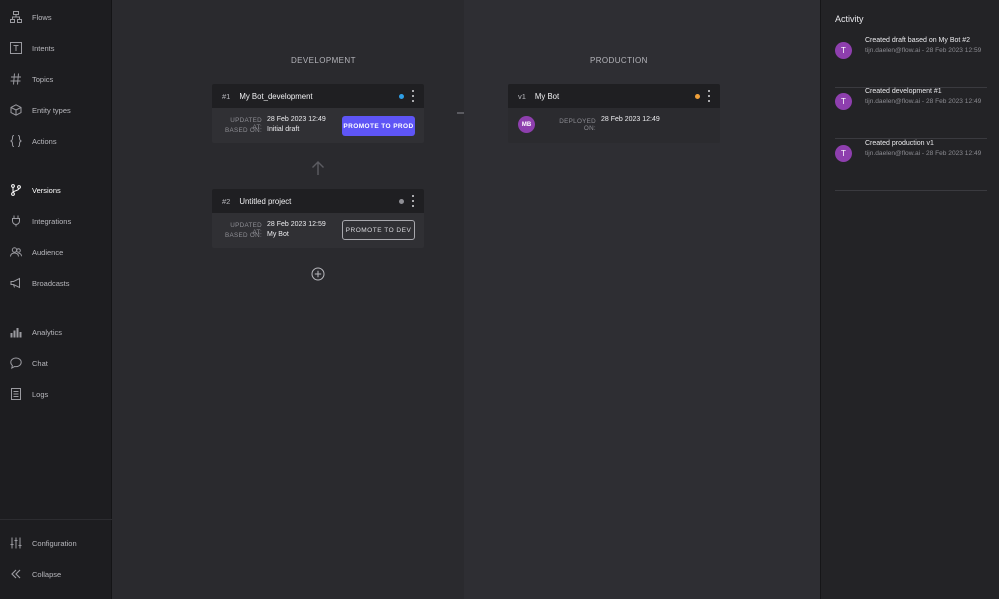 The image size is (999, 599). Describe the element at coordinates (226, 201) in the screenshot. I see `card-number: #2` at that location.